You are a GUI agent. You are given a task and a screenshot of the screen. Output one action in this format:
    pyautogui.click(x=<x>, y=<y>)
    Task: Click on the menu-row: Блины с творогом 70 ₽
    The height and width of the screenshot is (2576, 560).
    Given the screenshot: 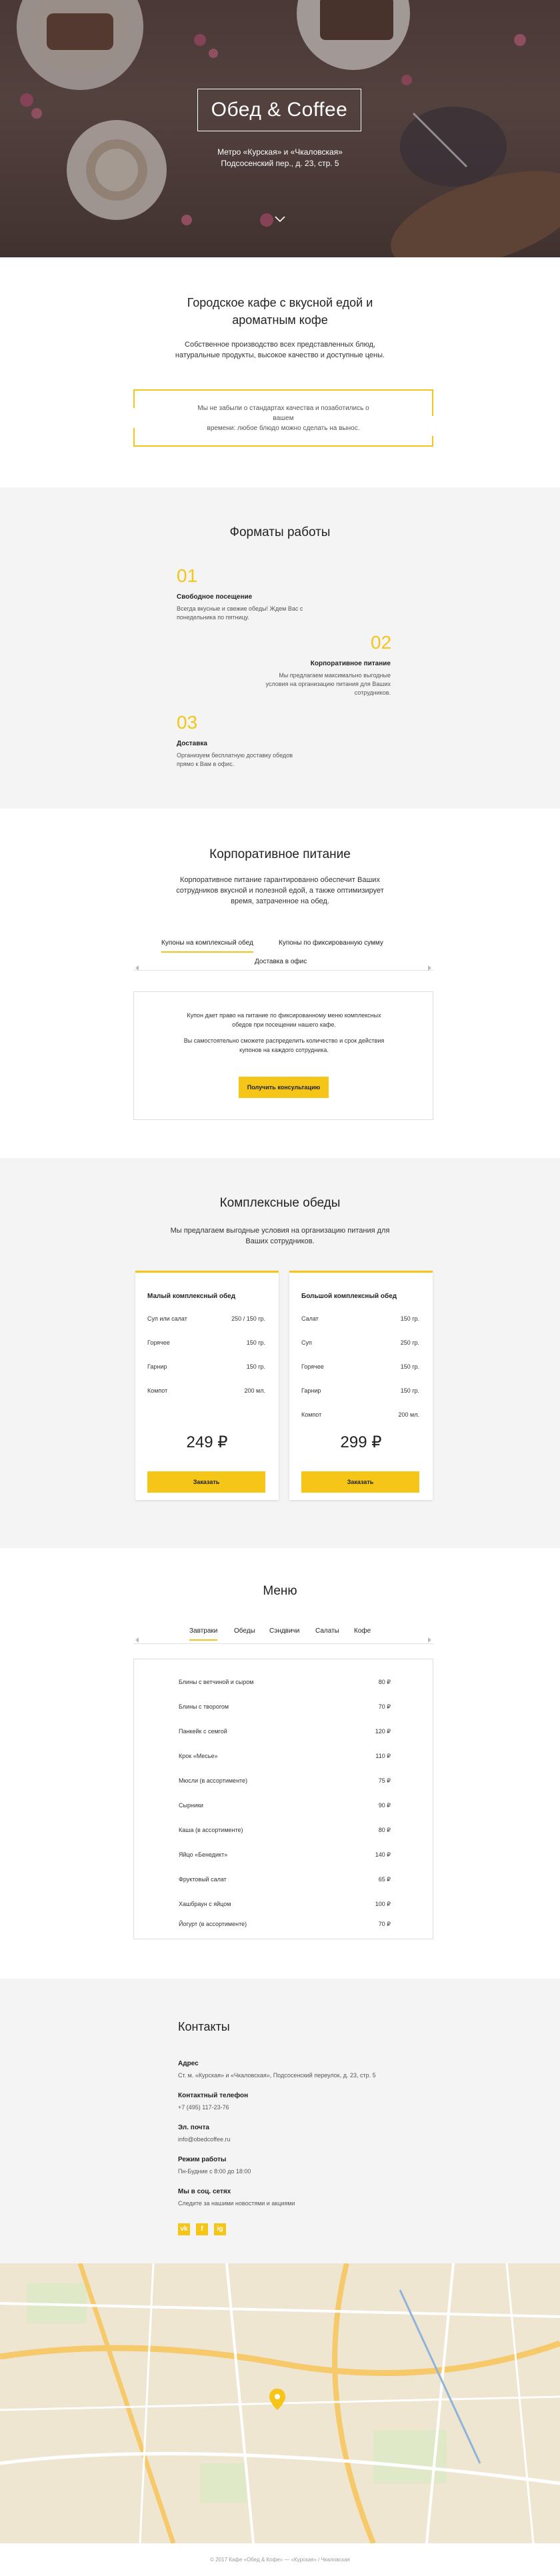 What is the action you would take?
    pyautogui.click(x=285, y=1707)
    